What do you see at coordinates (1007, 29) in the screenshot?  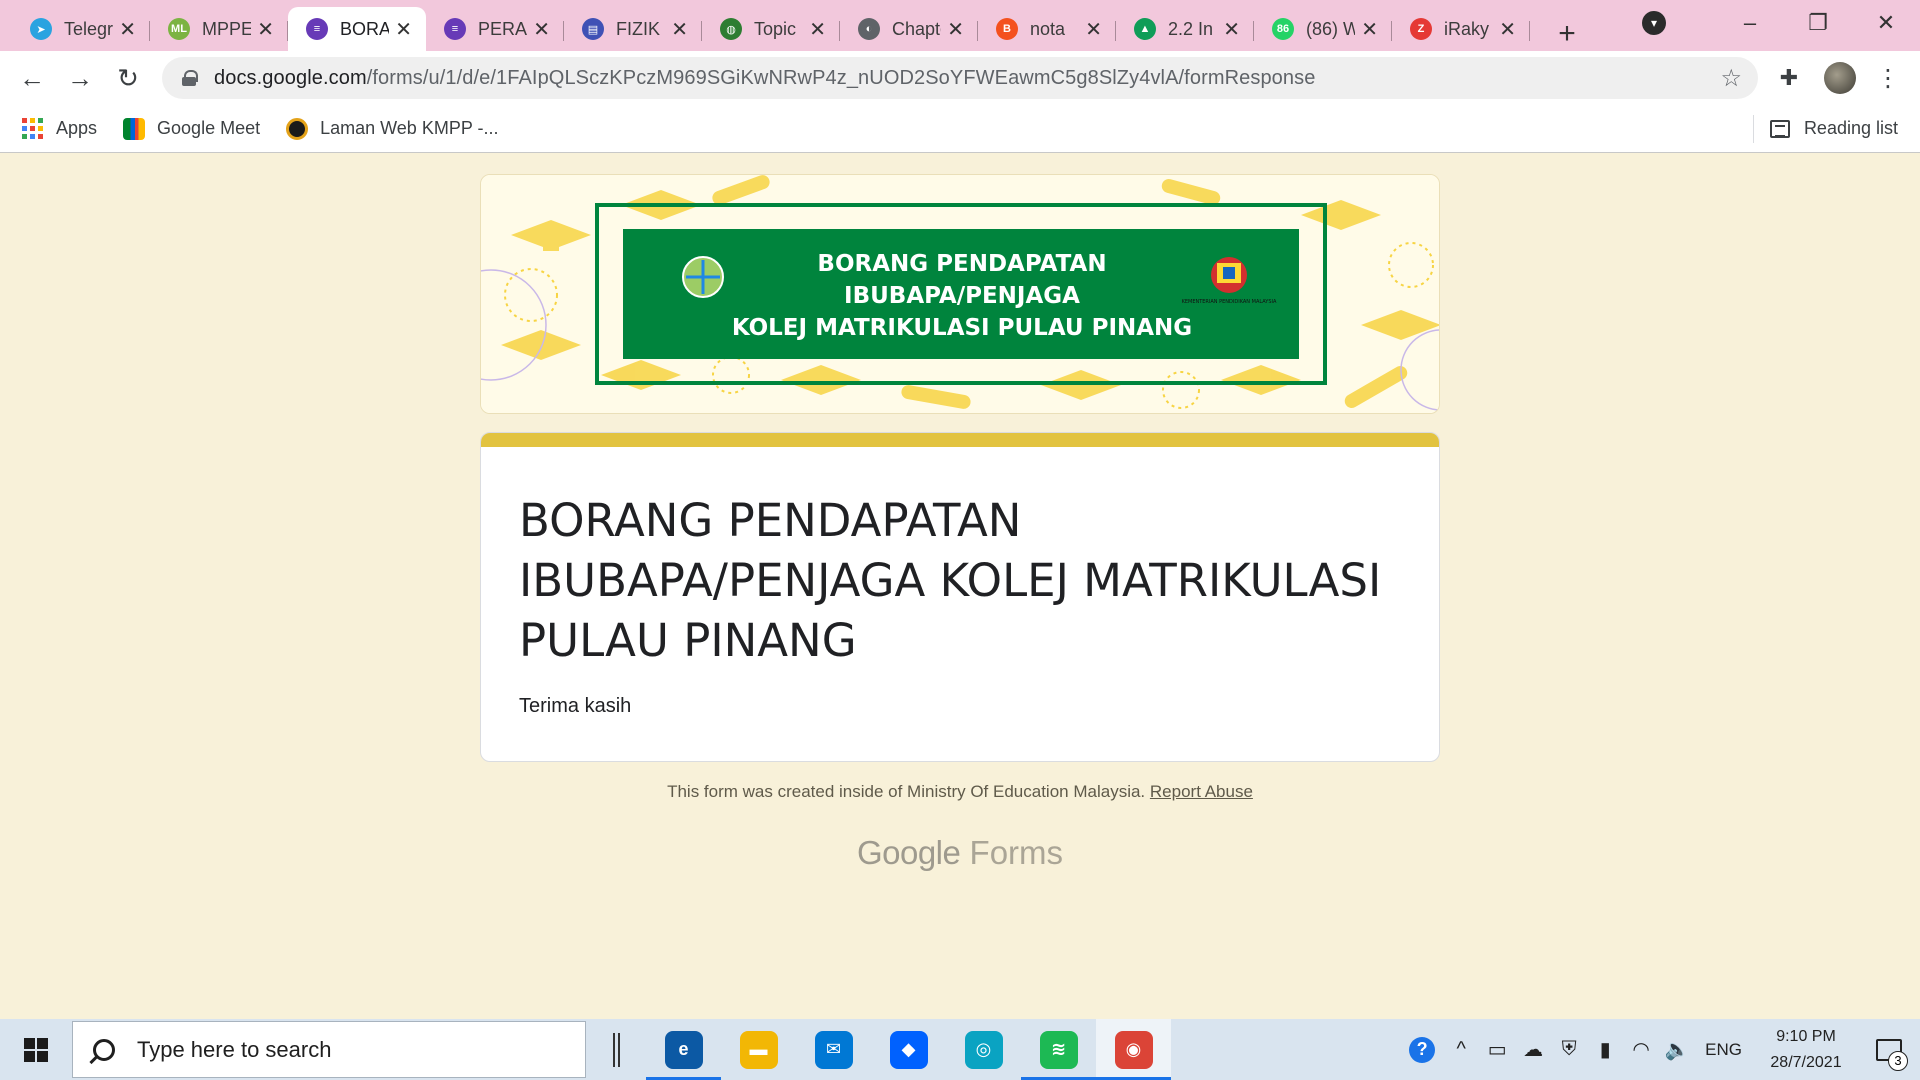 I see `blogger-icon: B` at bounding box center [1007, 29].